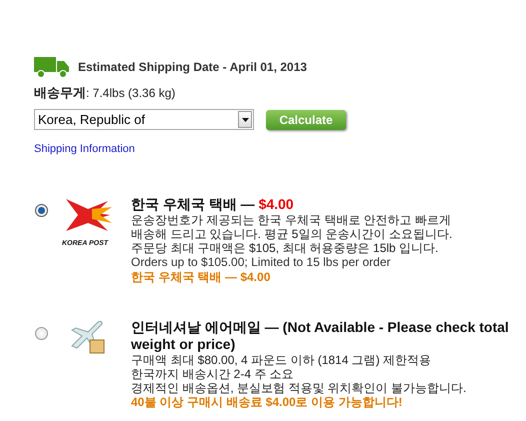 The image size is (526, 421). What do you see at coordinates (299, 388) in the screenshot?
I see `description-line: 경제적인 배송옵션, 분실보험 적용및 위치확인이 불가능합니다.` at bounding box center [299, 388].